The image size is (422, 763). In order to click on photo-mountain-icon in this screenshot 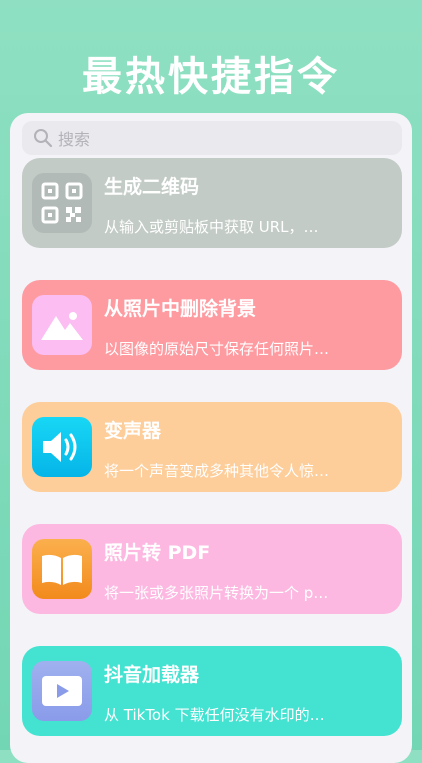, I will do `click(62, 325)`.